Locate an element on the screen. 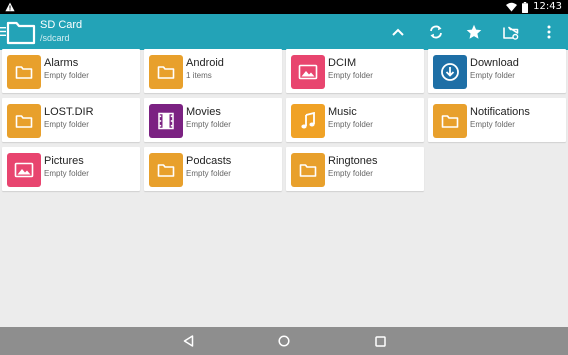 This screenshot has width=568, height=355. folder-tile-music: Music Empty folder is located at coordinates (355, 120).